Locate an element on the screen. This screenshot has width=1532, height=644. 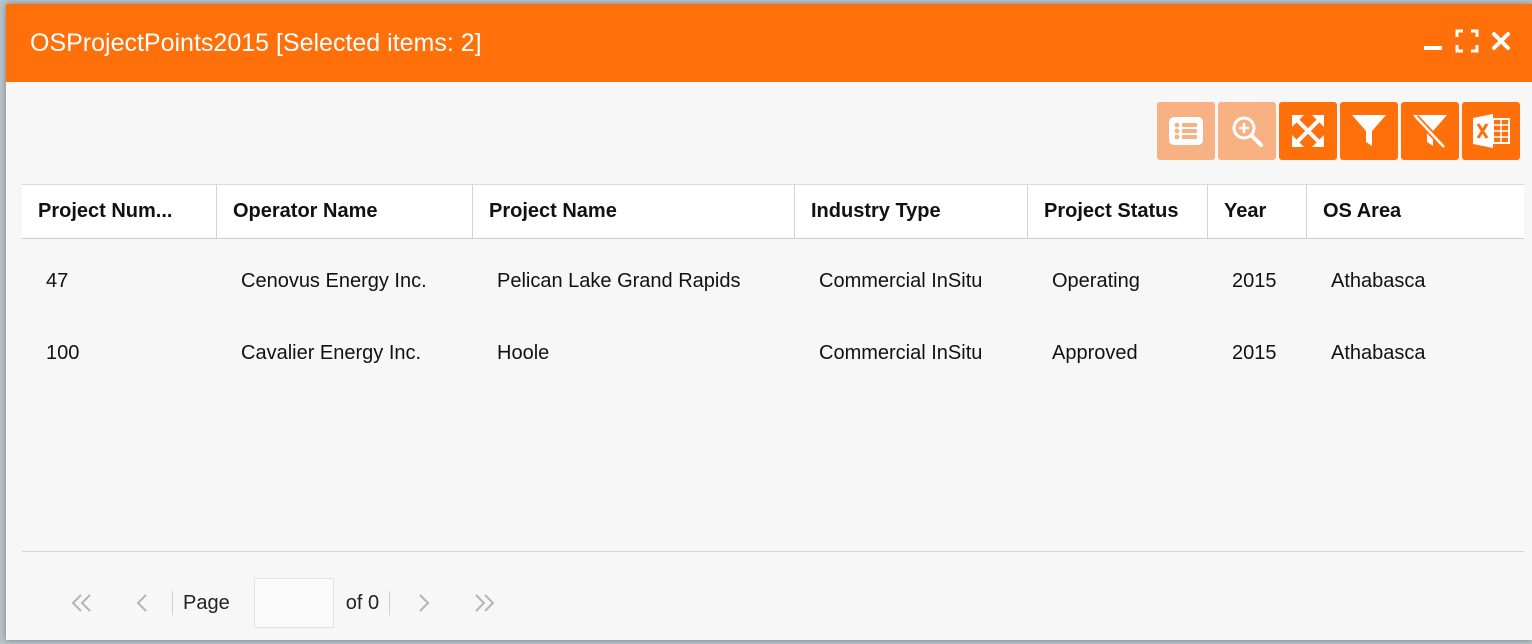
close-icon is located at coordinates (1501, 41).